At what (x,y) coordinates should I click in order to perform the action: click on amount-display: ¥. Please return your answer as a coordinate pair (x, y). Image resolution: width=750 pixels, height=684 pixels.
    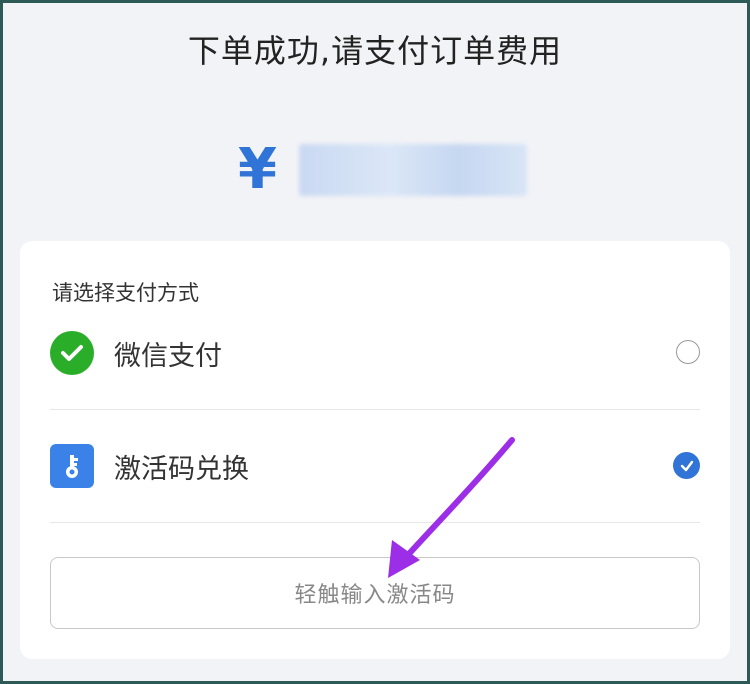
    Looking at the image, I should click on (382, 170).